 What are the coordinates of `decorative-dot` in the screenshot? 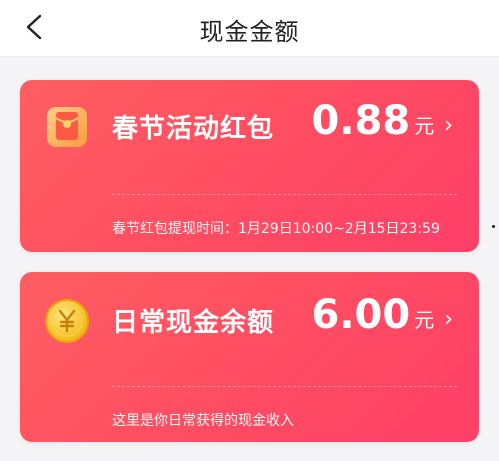 It's located at (493, 226).